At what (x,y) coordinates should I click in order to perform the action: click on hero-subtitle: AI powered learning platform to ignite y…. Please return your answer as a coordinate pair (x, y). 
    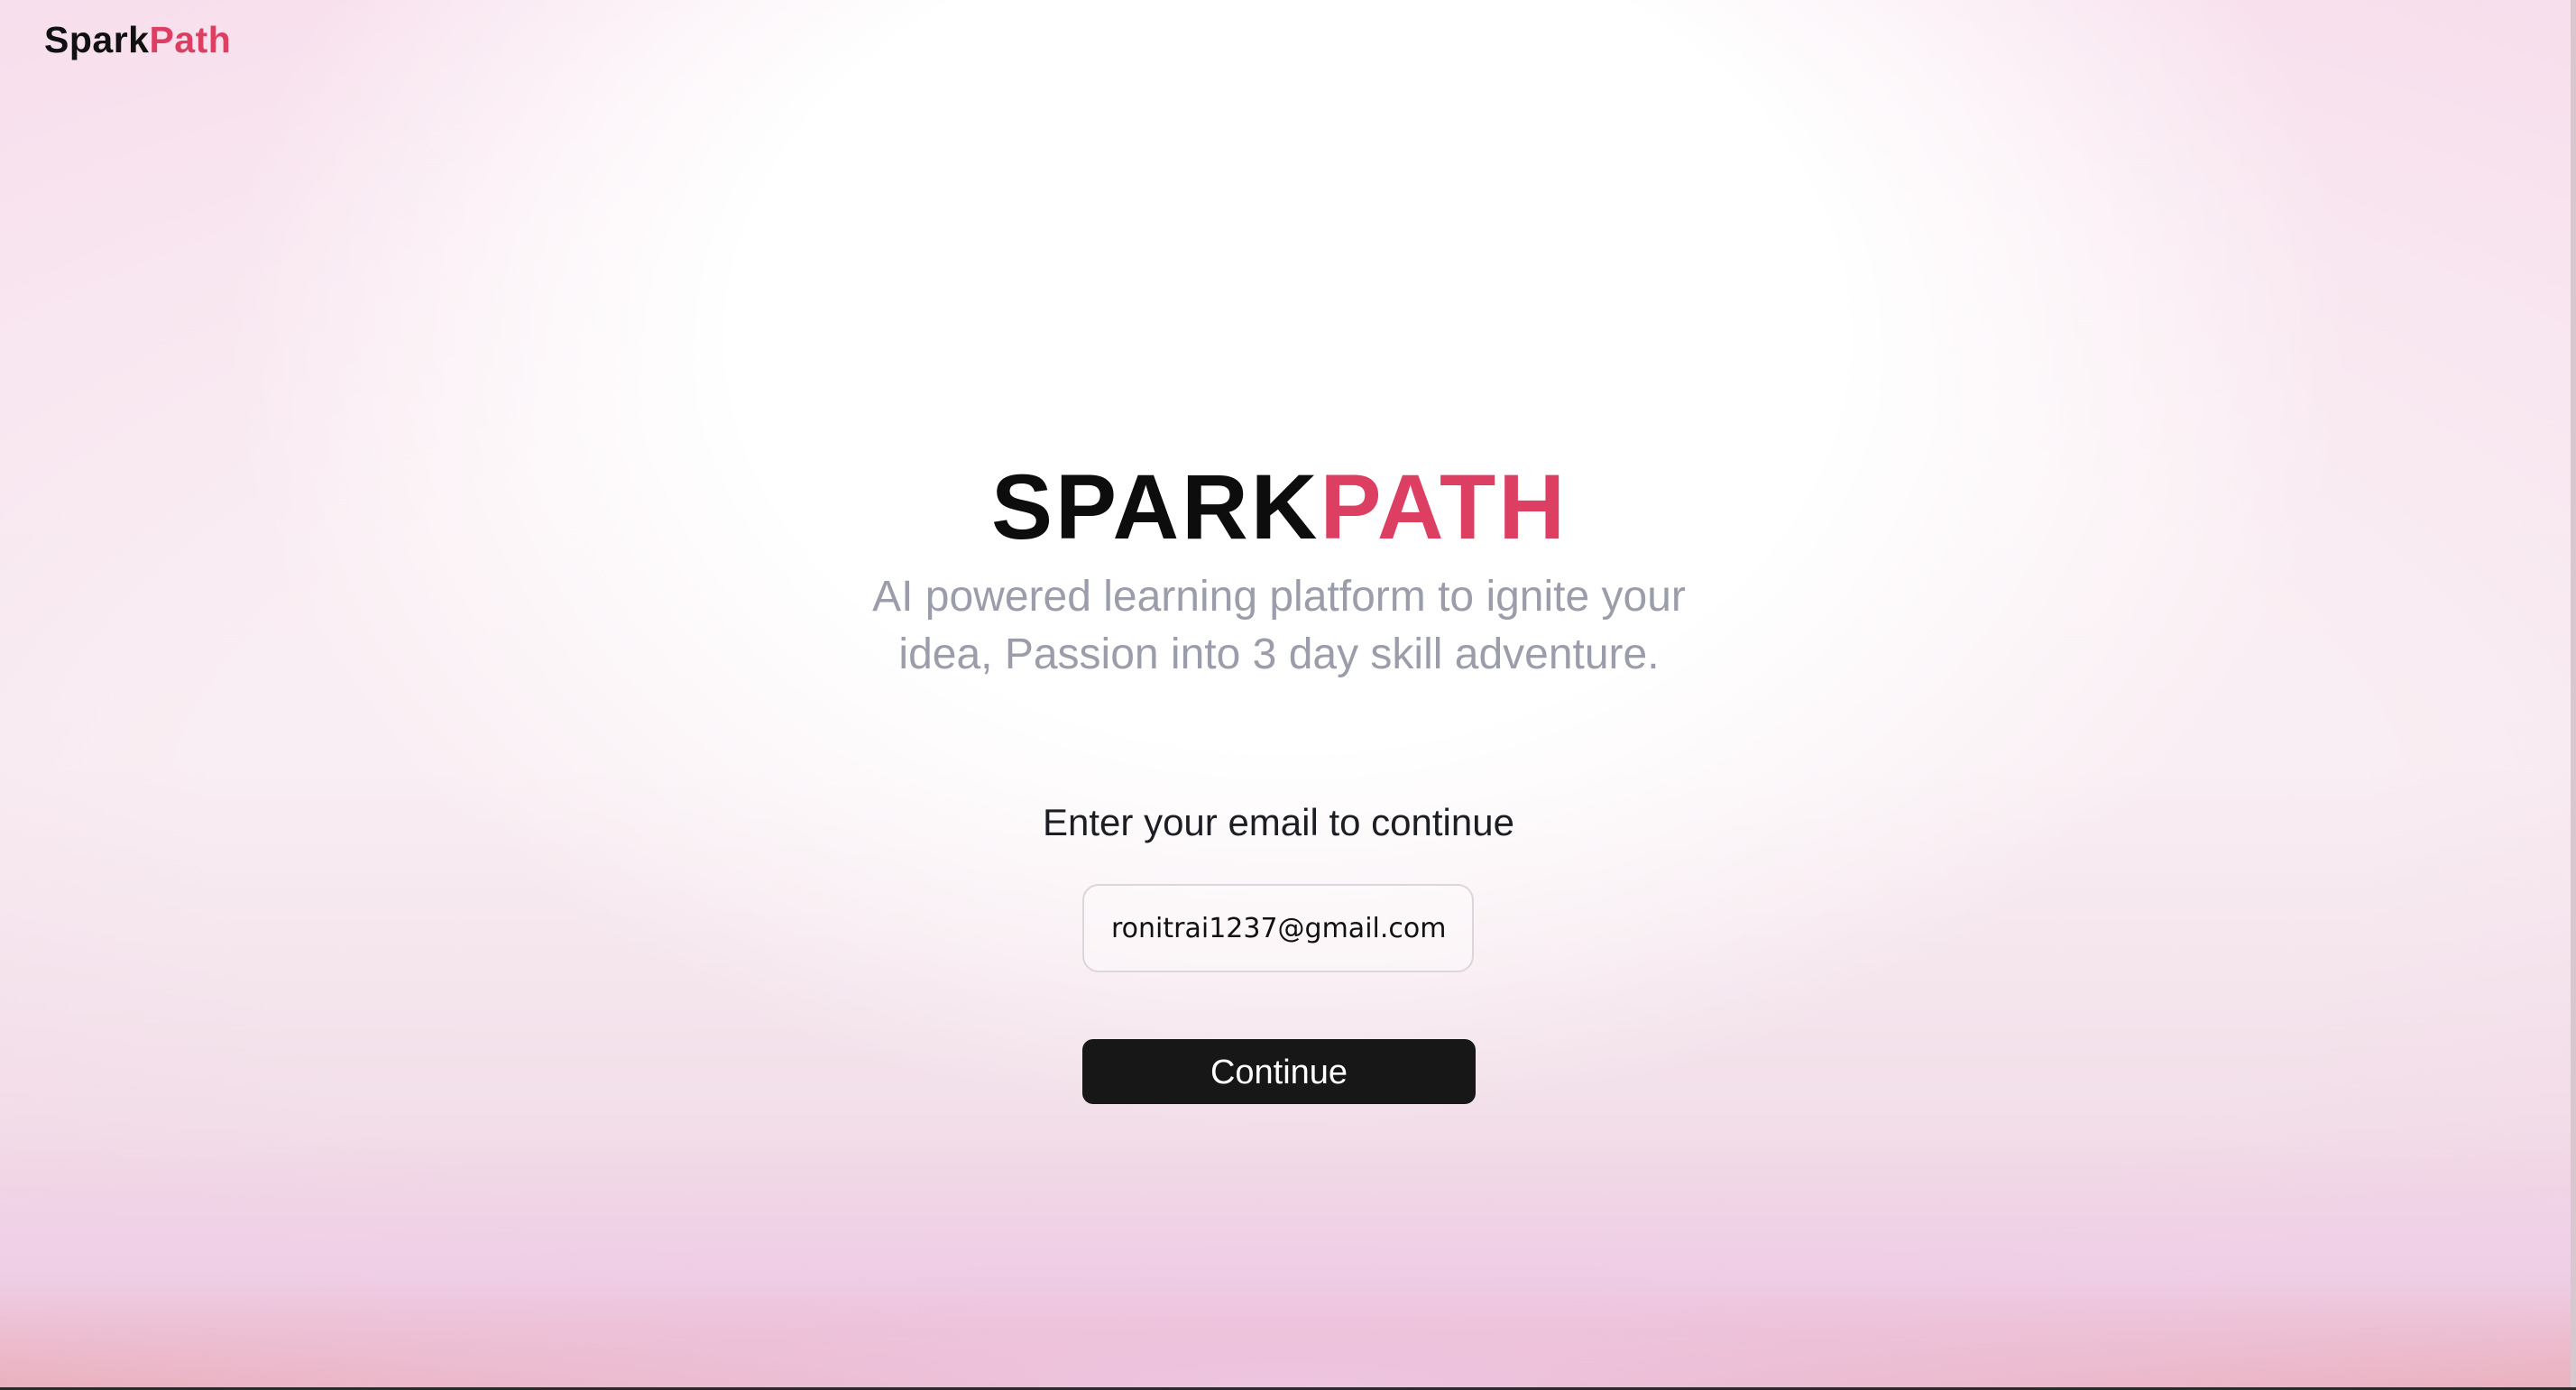
    Looking at the image, I should click on (1279, 625).